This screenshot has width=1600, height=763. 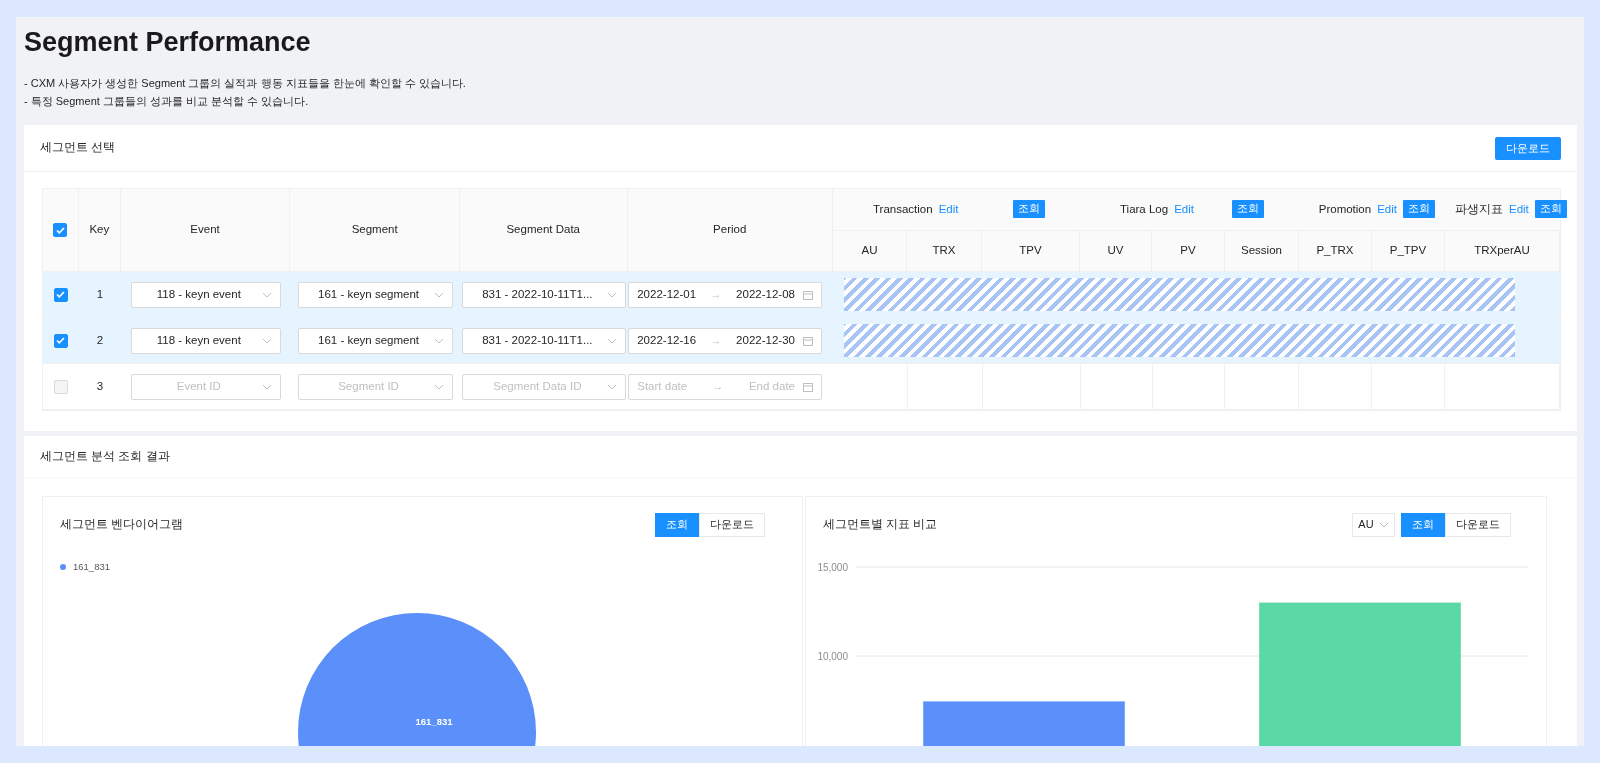 I want to click on column-header: Event, so click(x=205, y=230).